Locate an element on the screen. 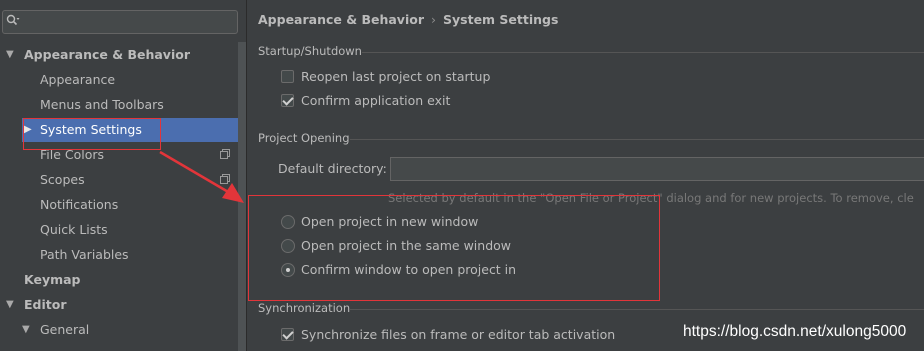 This screenshot has height=351, width=924. breadcrumb-current: System Settings is located at coordinates (501, 19).